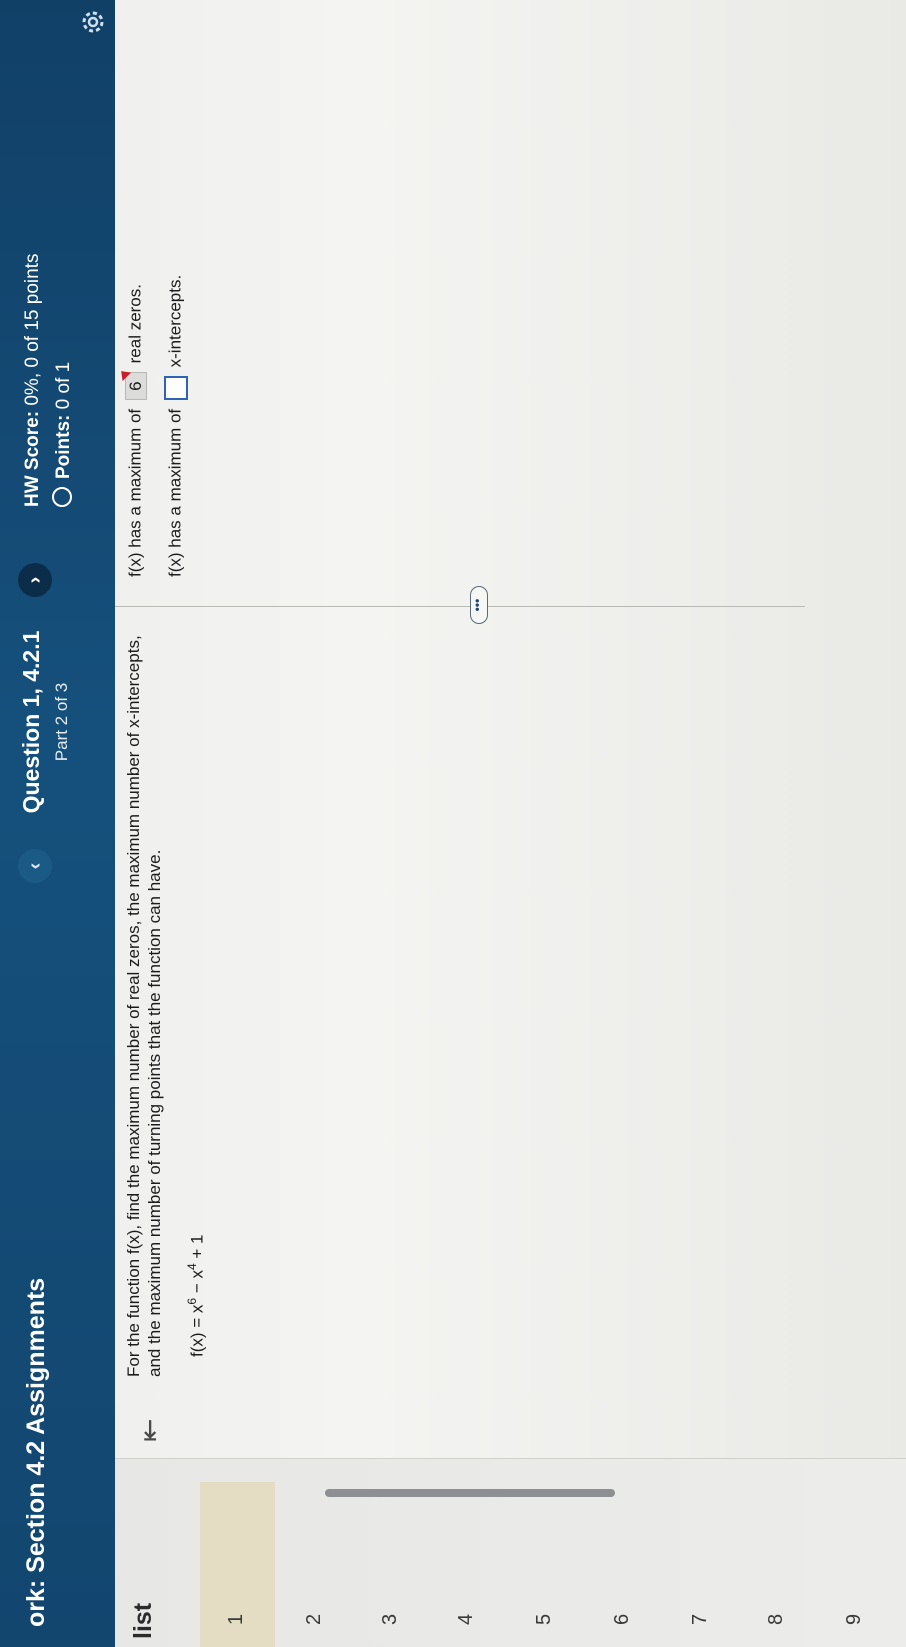 This screenshot has height=1647, width=906. I want to click on answer-line-x-intercepts: f(x) has a maximum of x-intercepts., so click(176, 426).